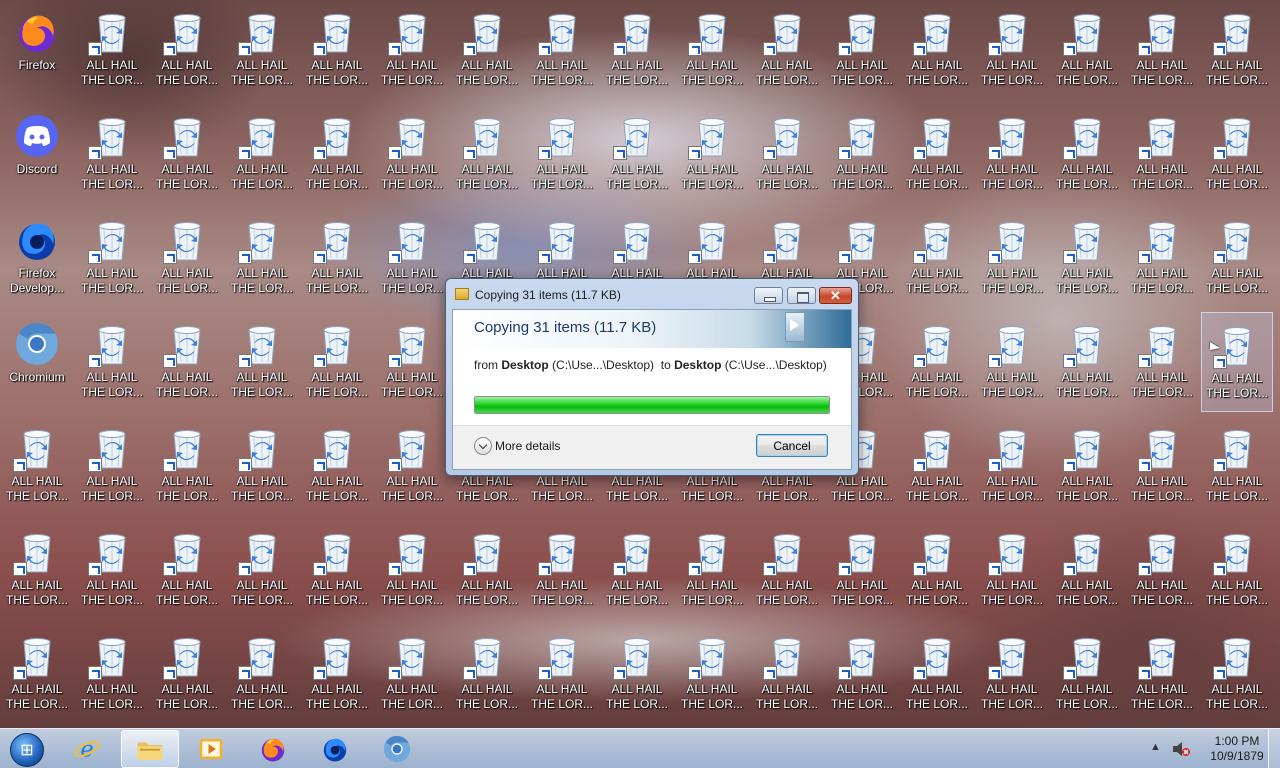 The height and width of the screenshot is (768, 1280). Describe the element at coordinates (37, 154) in the screenshot. I see `desktop-icon-discord: Discord` at that location.